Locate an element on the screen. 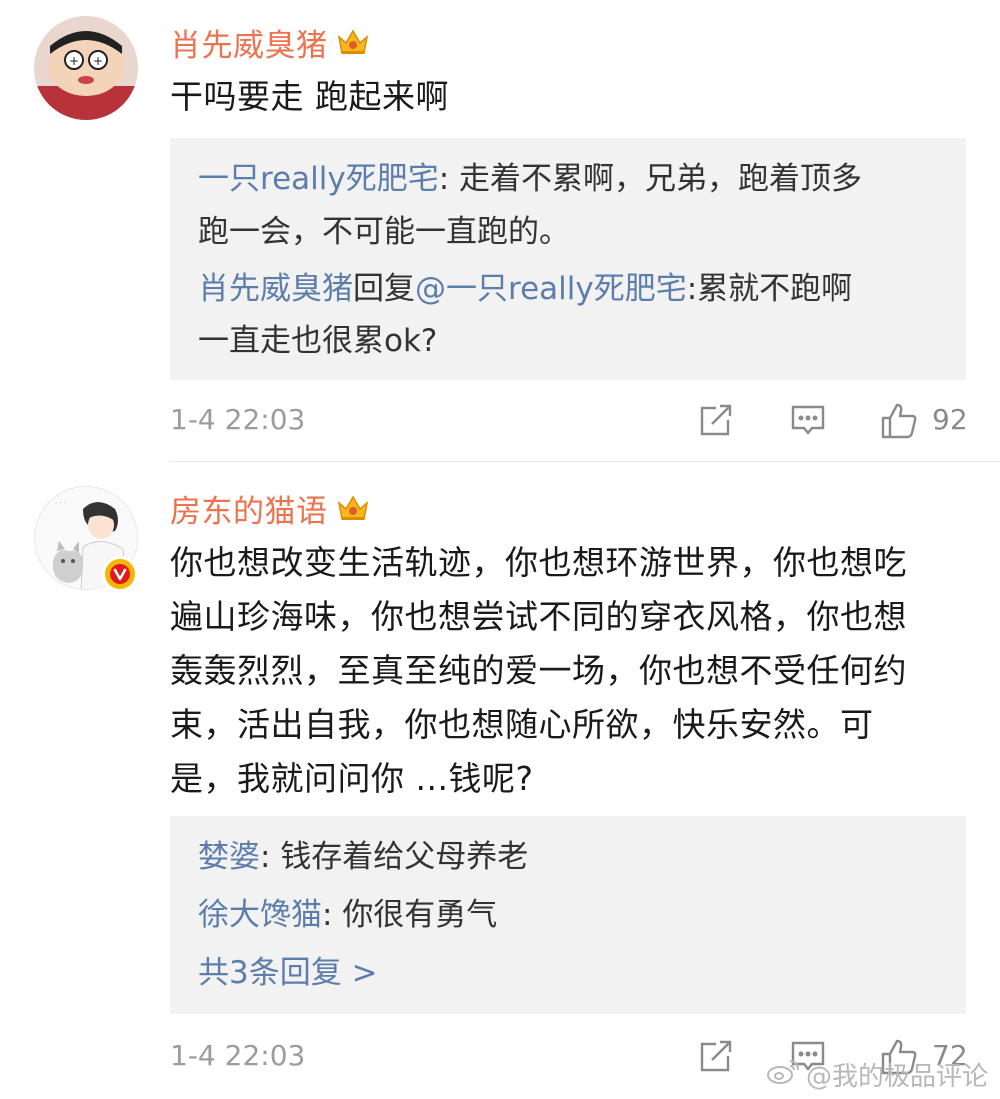 The height and width of the screenshot is (1099, 1000). reply-mention: @一只really死肥宅 is located at coordinates (551, 289).